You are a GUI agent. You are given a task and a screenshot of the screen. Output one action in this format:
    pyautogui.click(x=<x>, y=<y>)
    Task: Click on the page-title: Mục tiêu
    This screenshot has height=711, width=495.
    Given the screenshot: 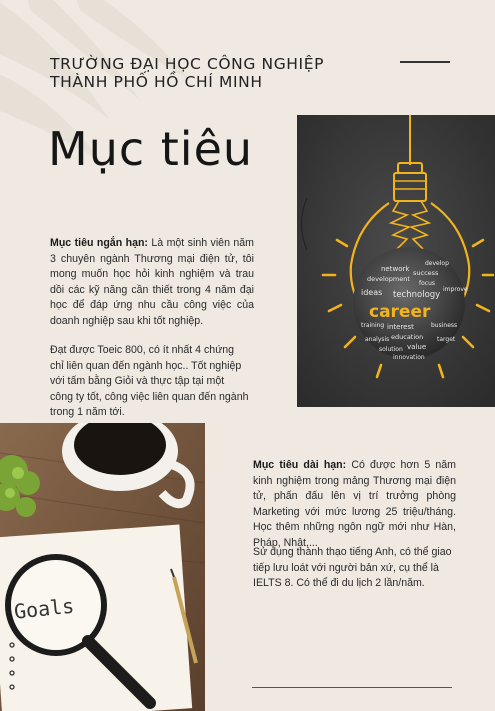 What is the action you would take?
    pyautogui.click(x=151, y=149)
    